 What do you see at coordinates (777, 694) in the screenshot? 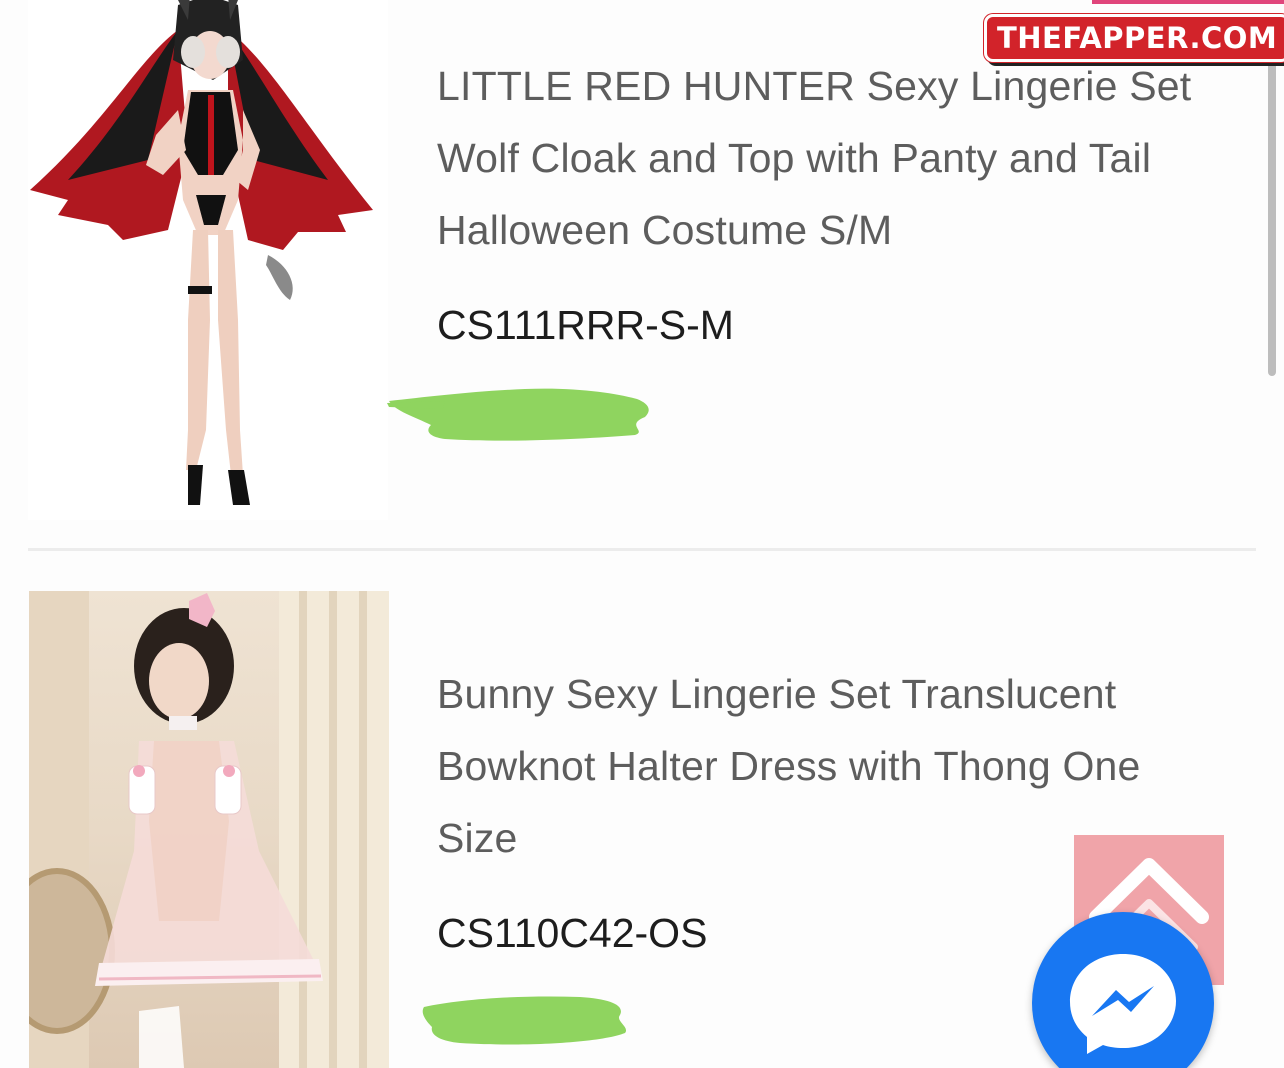
I see `product-title-line: Bunny Sexy Lingerie Set Translucent` at bounding box center [777, 694].